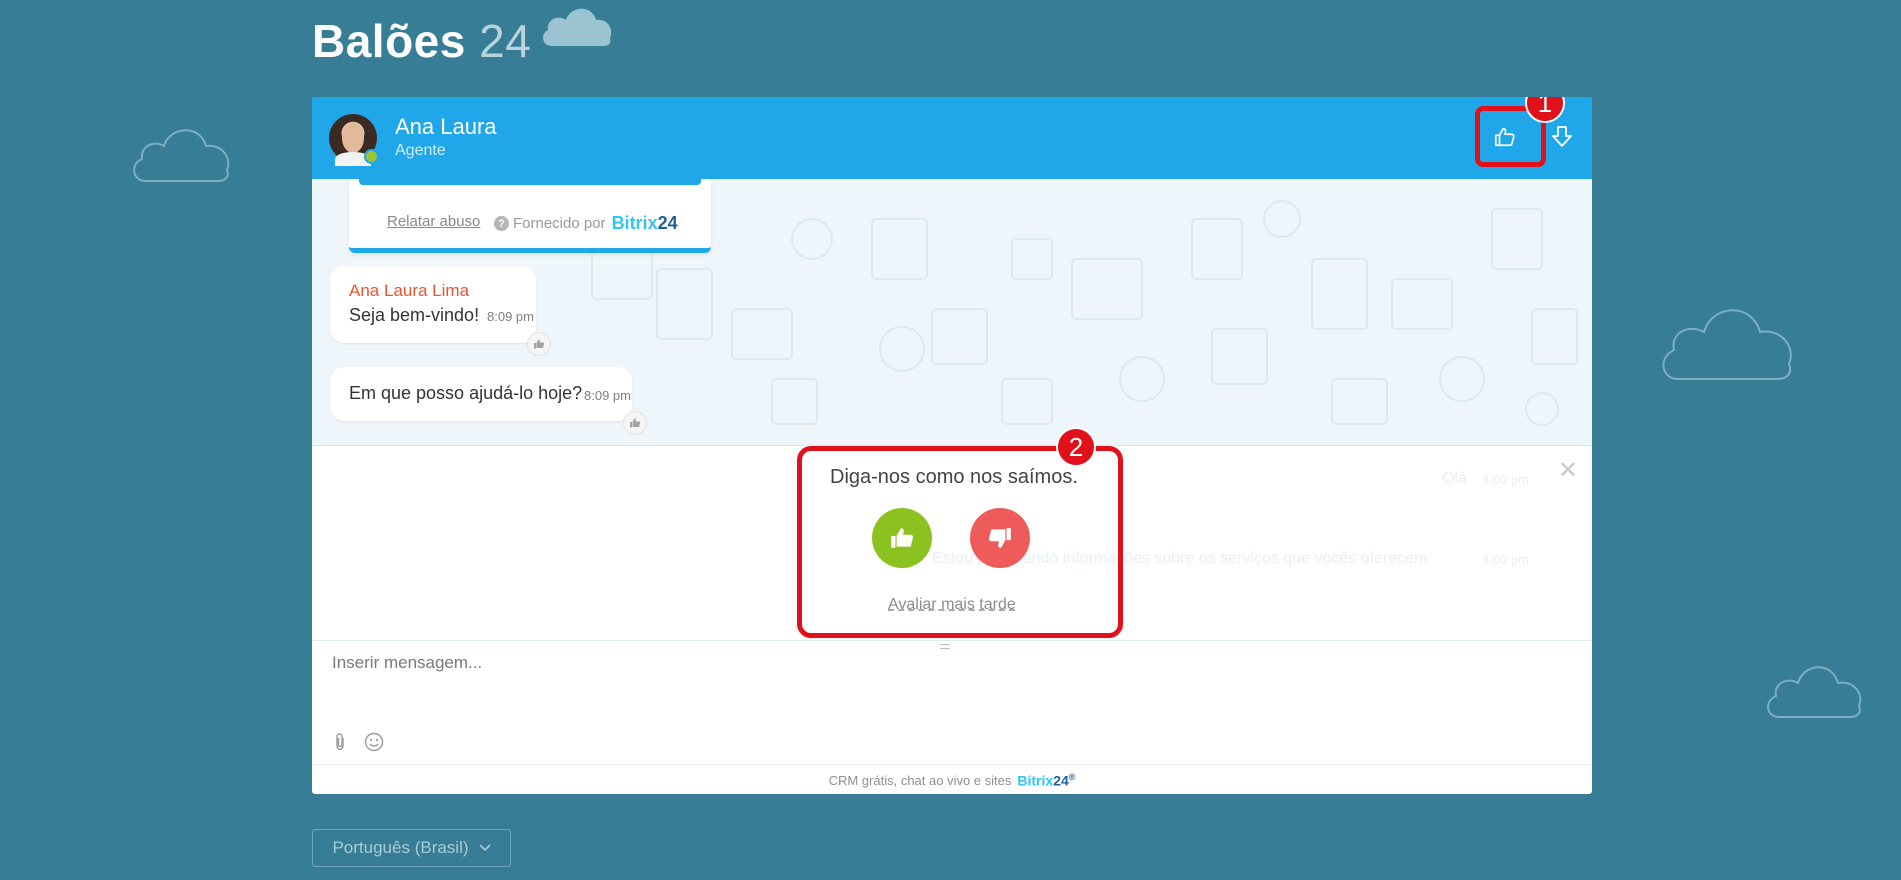 This screenshot has width=1901, height=880. What do you see at coordinates (945, 646) in the screenshot?
I see `resize-handle` at bounding box center [945, 646].